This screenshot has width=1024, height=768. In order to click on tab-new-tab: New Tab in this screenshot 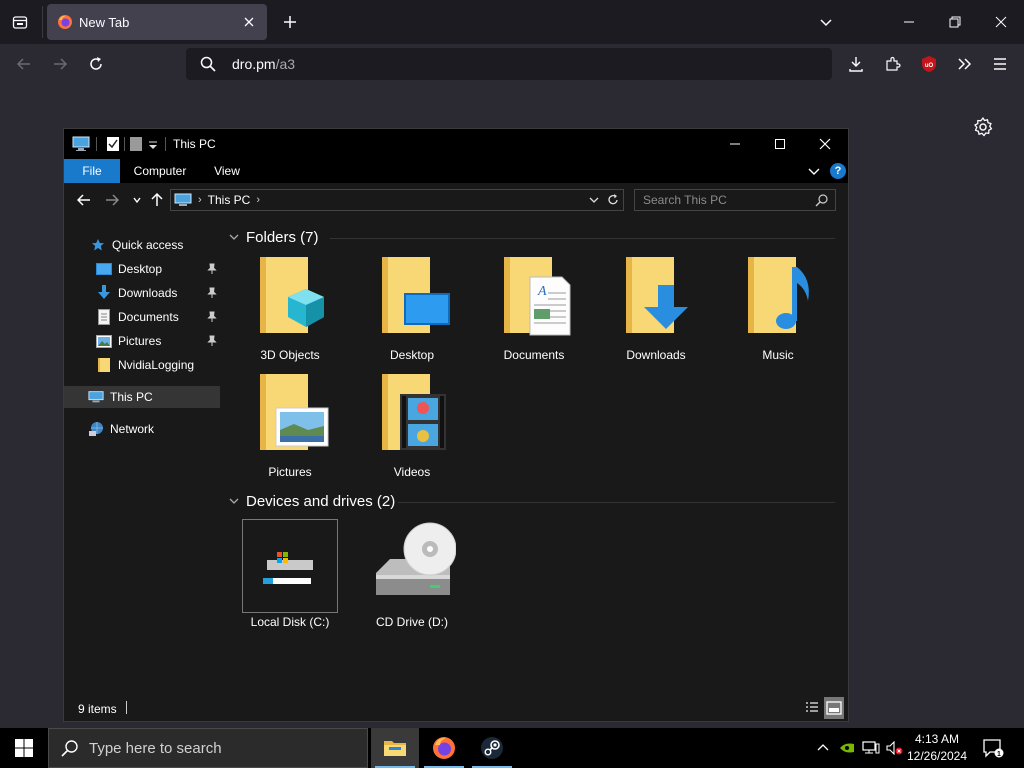, I will do `click(157, 22)`.